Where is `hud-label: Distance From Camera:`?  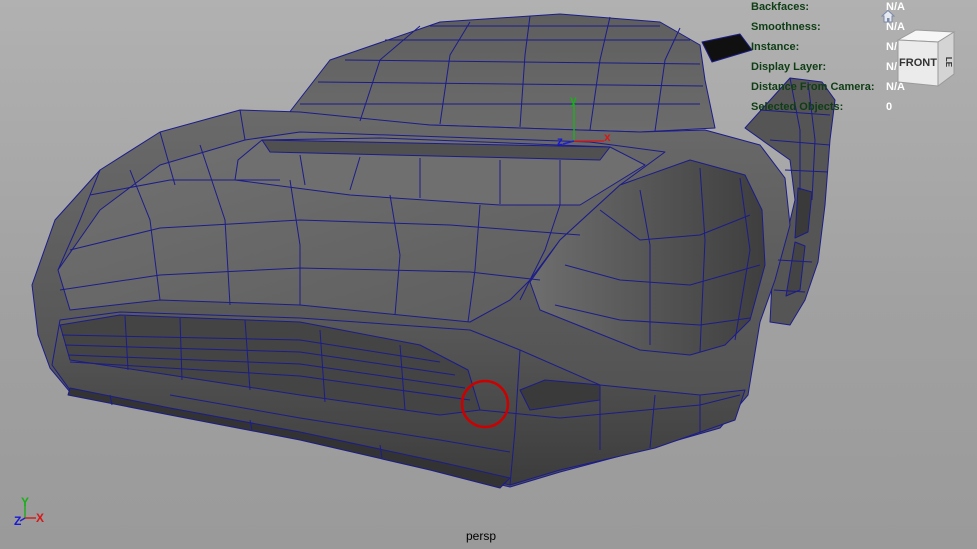
hud-label: Distance From Camera: is located at coordinates (813, 87).